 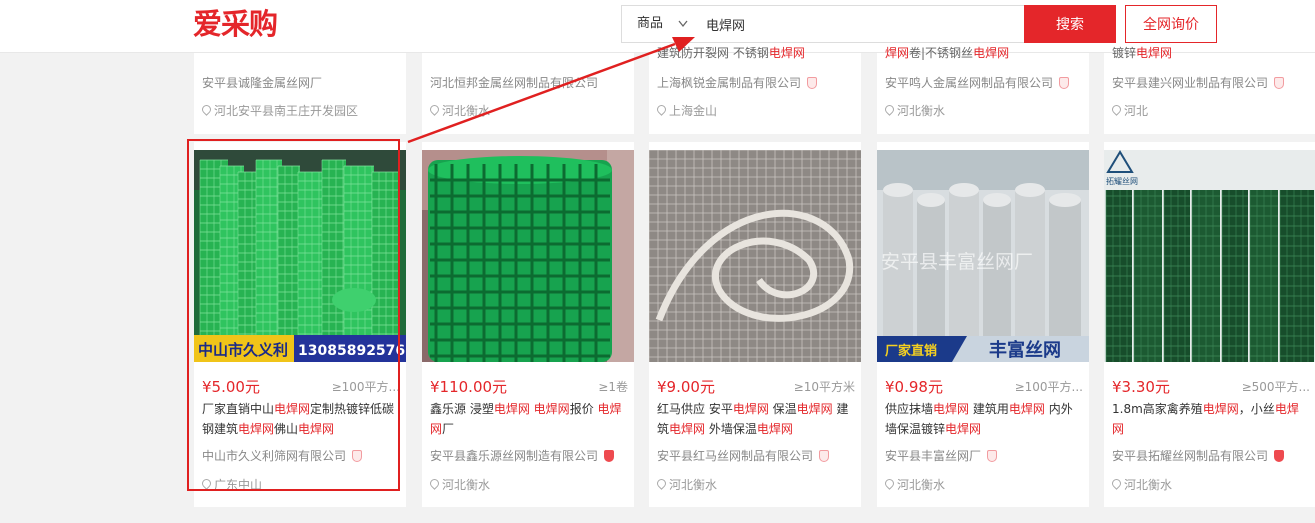 What do you see at coordinates (824, 387) in the screenshot?
I see `min-order-quantity: ≥10平方米` at bounding box center [824, 387].